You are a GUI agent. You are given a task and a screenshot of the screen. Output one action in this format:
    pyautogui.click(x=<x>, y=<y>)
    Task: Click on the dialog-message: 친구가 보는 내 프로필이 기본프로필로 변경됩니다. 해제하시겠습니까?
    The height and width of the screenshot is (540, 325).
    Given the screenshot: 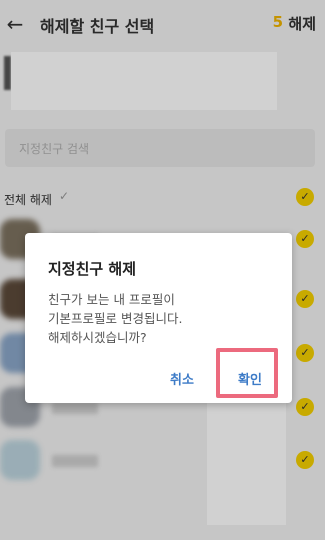 What is the action you would take?
    pyautogui.click(x=115, y=318)
    